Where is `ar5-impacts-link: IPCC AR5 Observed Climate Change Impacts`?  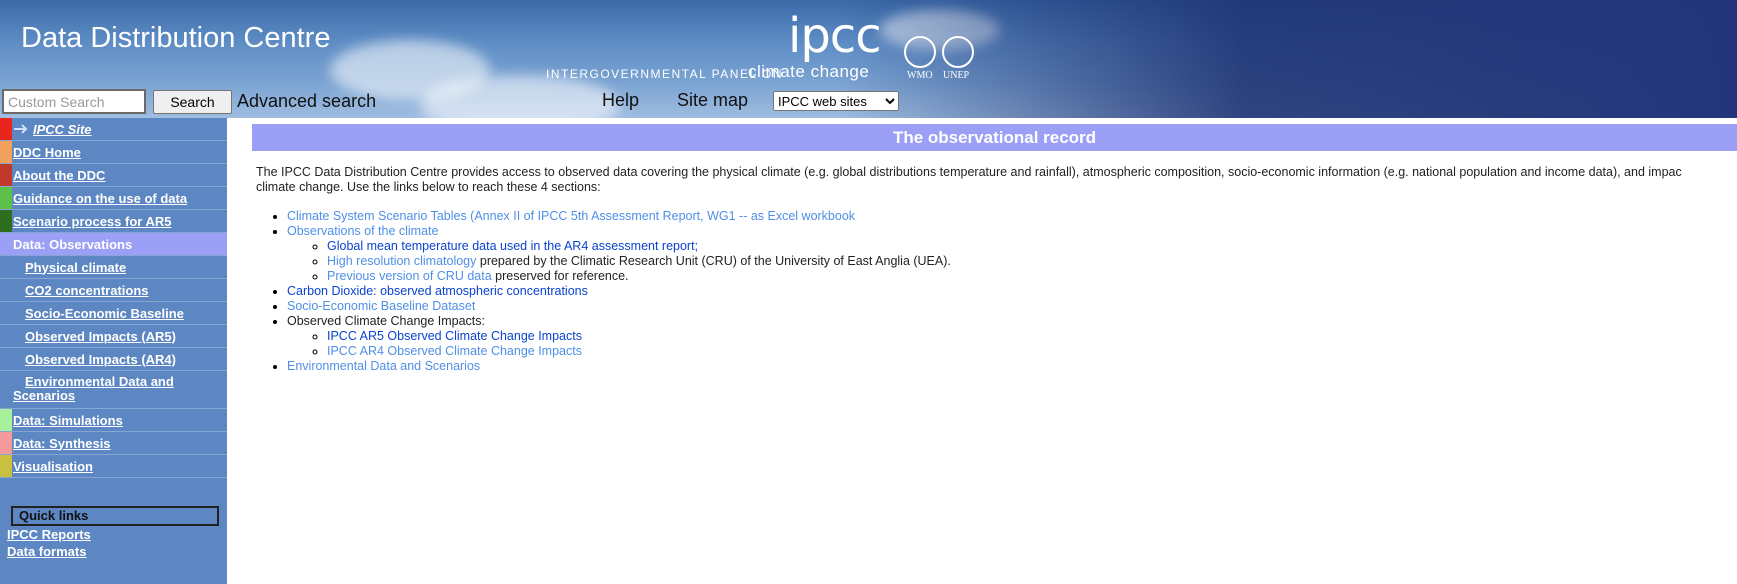 ar5-impacts-link: IPCC AR5 Observed Climate Change Impacts is located at coordinates (454, 336).